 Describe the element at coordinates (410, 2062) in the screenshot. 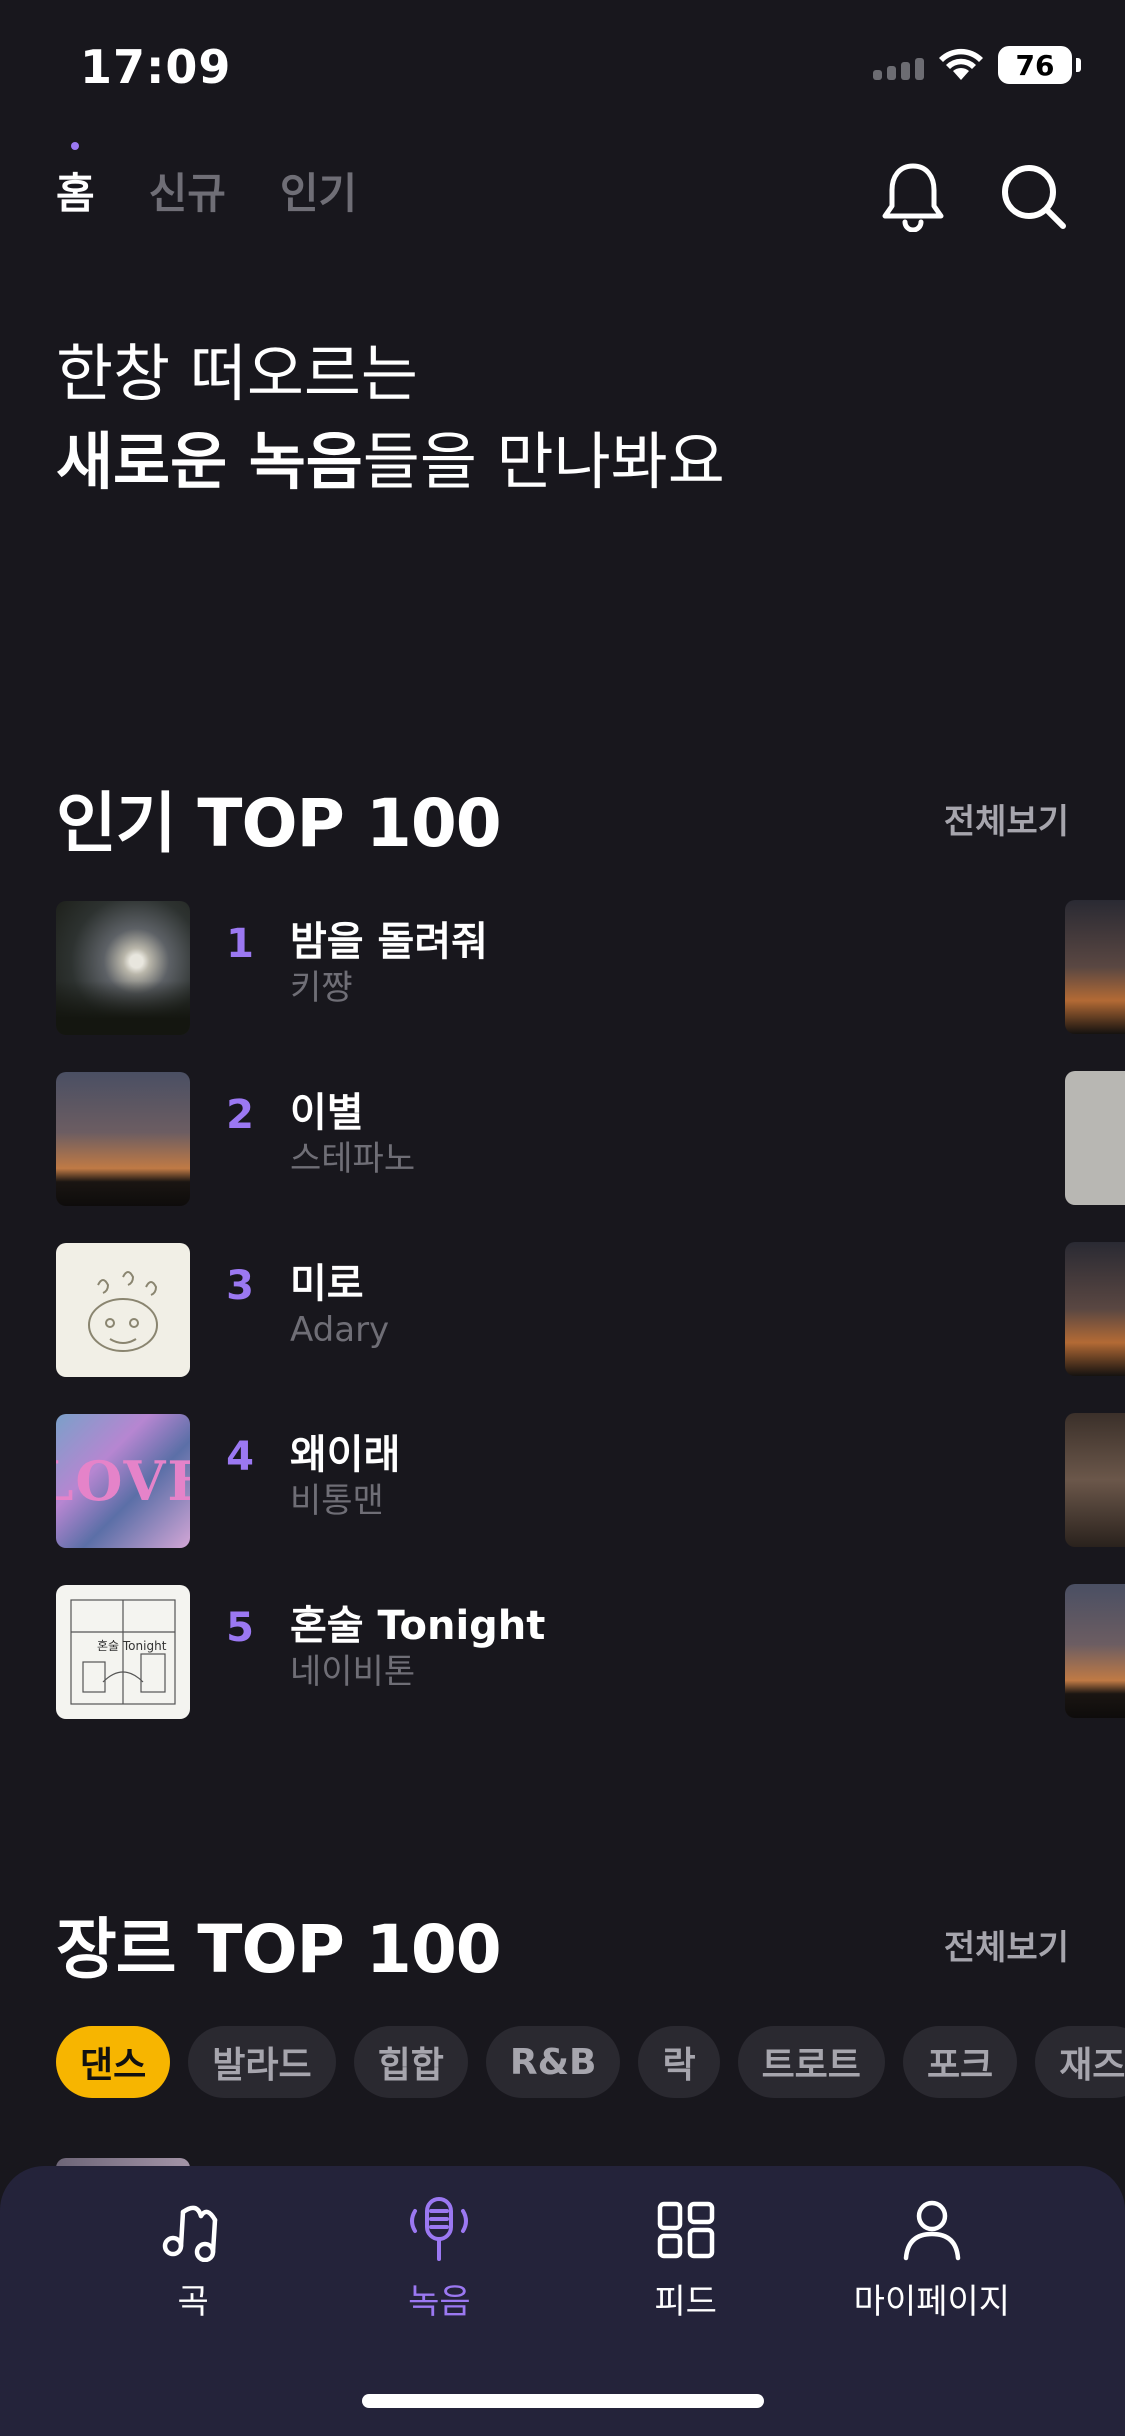

I see `genre-chip-hiphop: 힙합` at that location.